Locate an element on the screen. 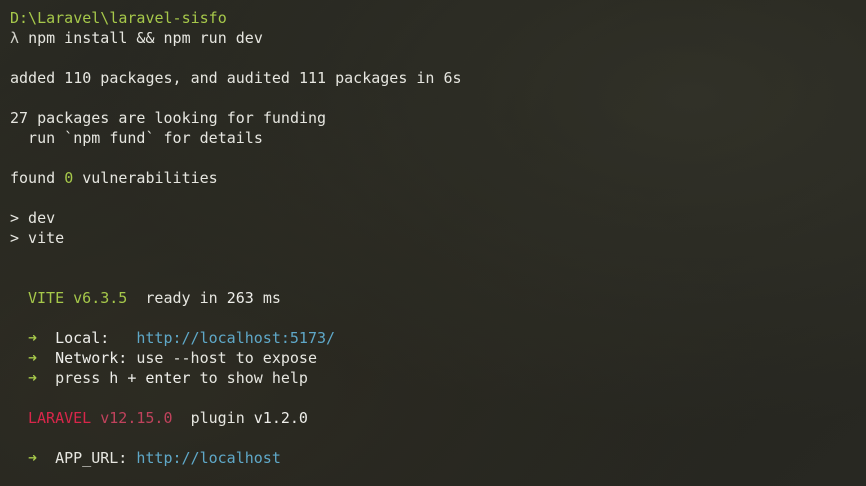  found-prefix: found is located at coordinates (37, 178).